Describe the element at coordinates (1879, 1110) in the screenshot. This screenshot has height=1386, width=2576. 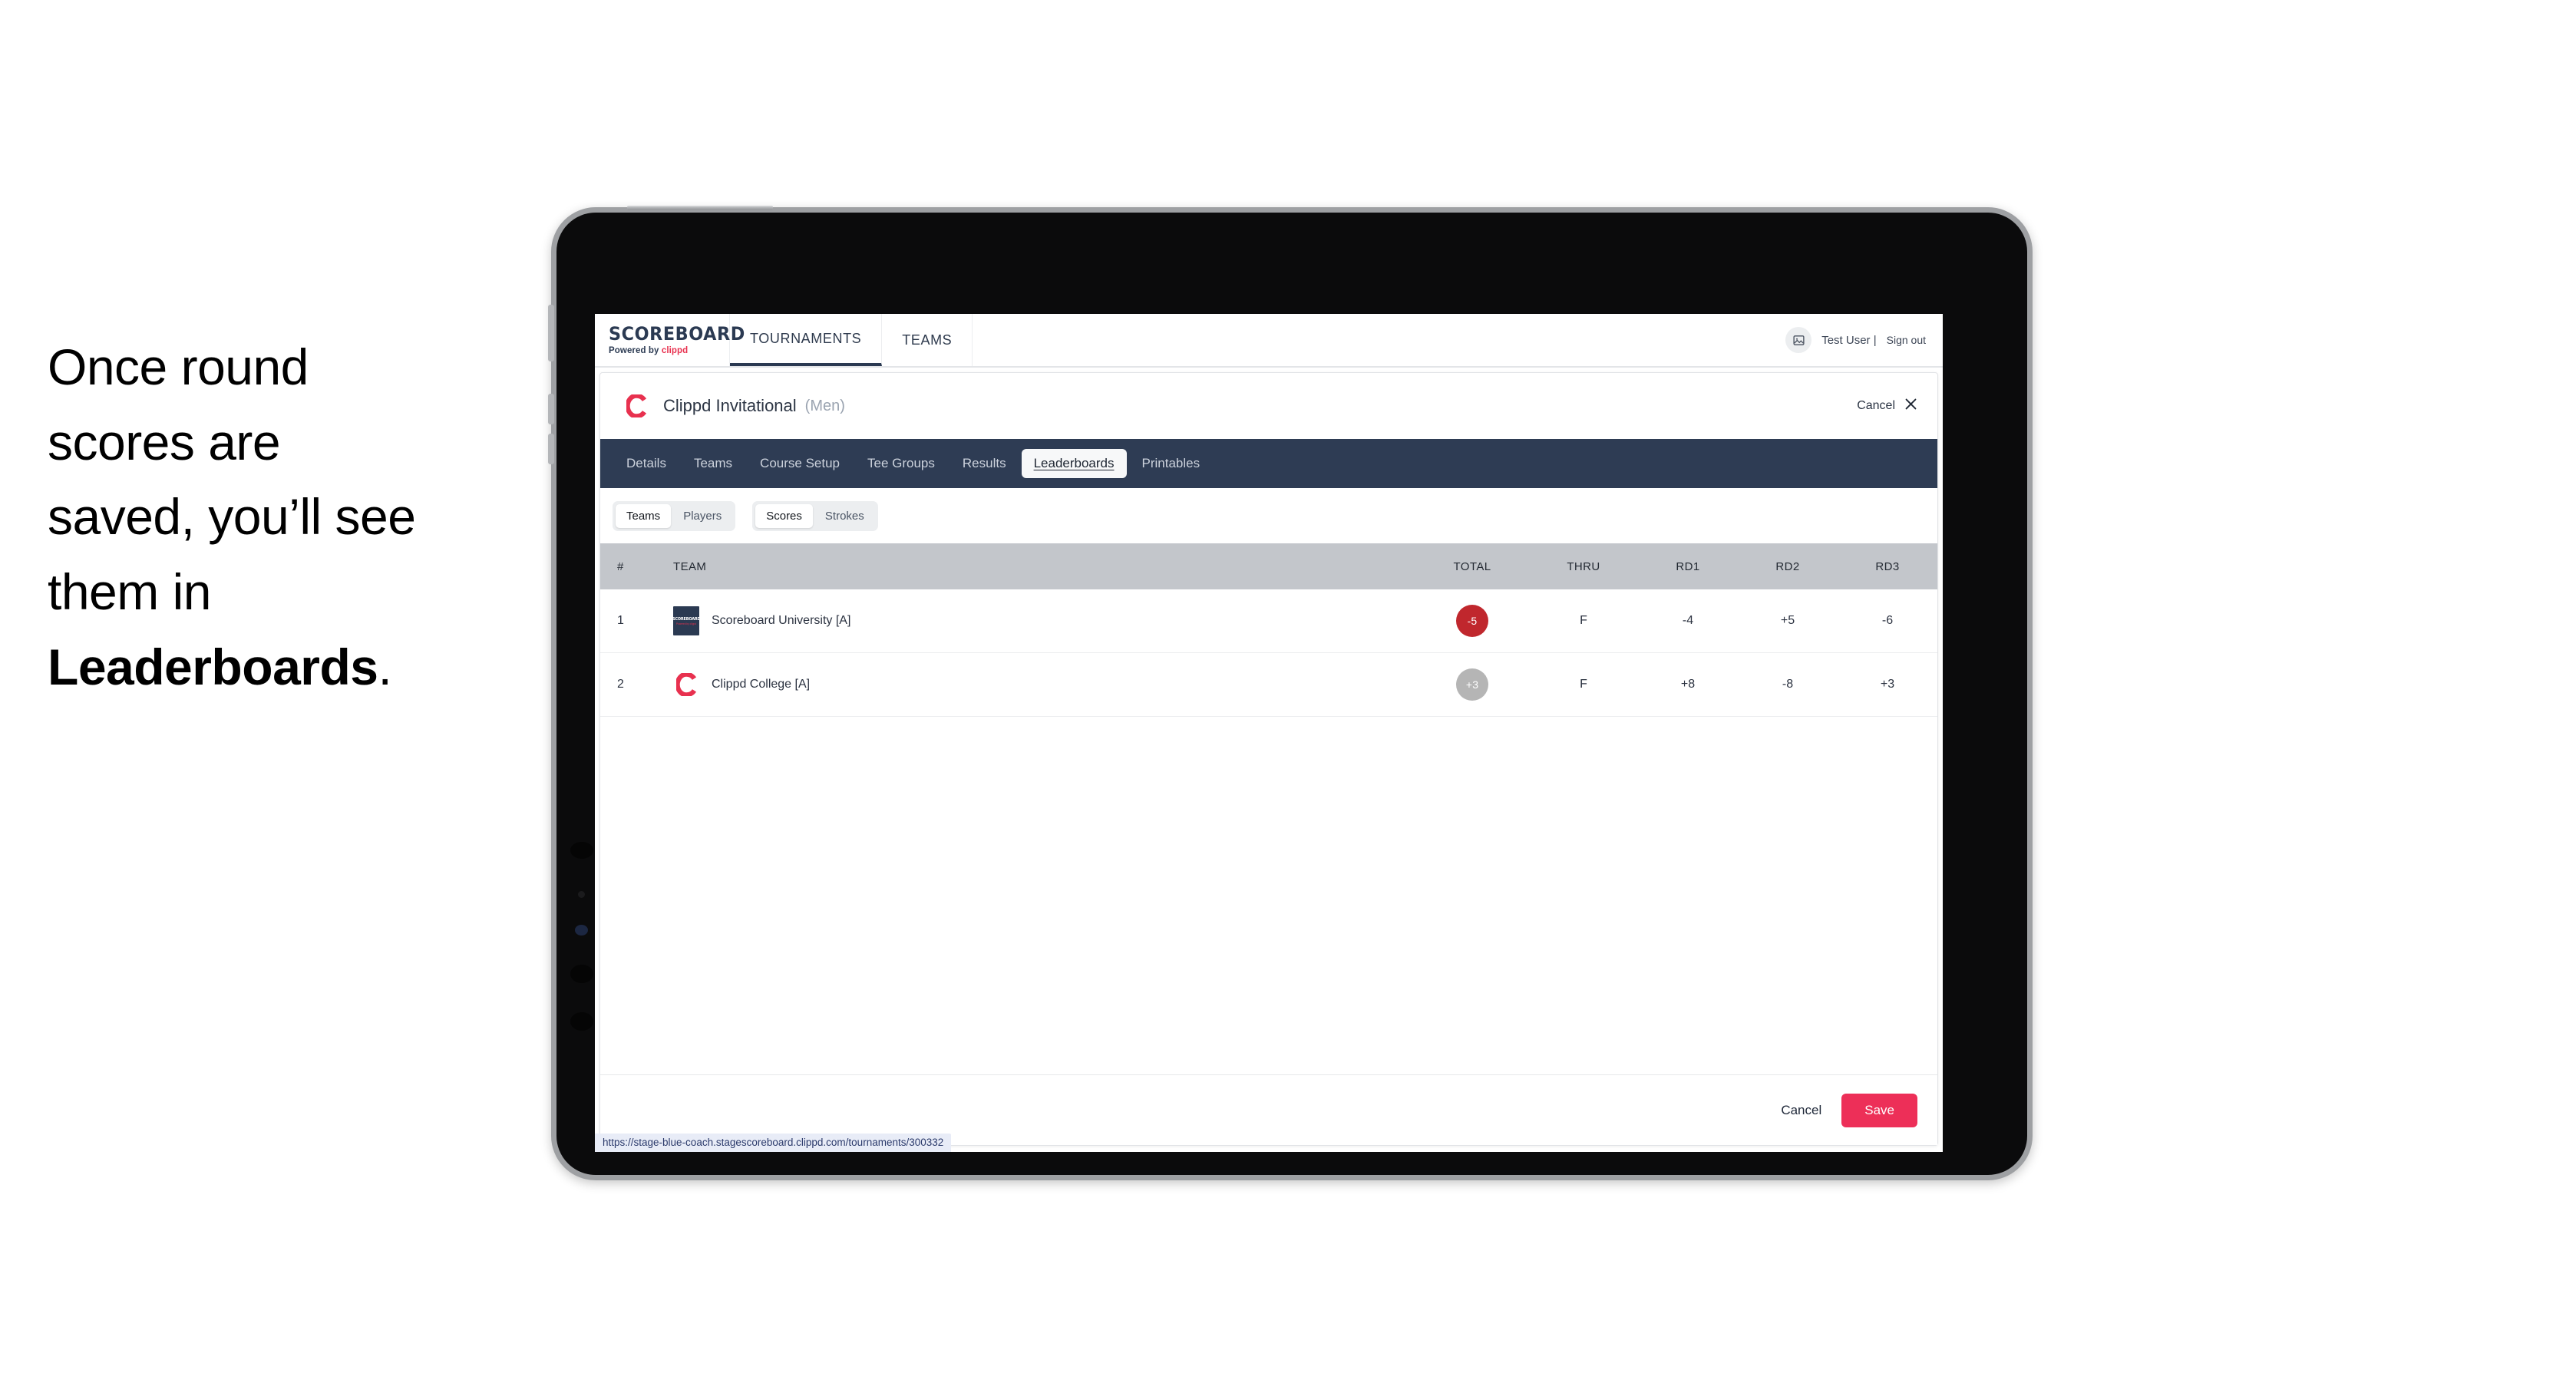
I see `save-button: Save` at that location.